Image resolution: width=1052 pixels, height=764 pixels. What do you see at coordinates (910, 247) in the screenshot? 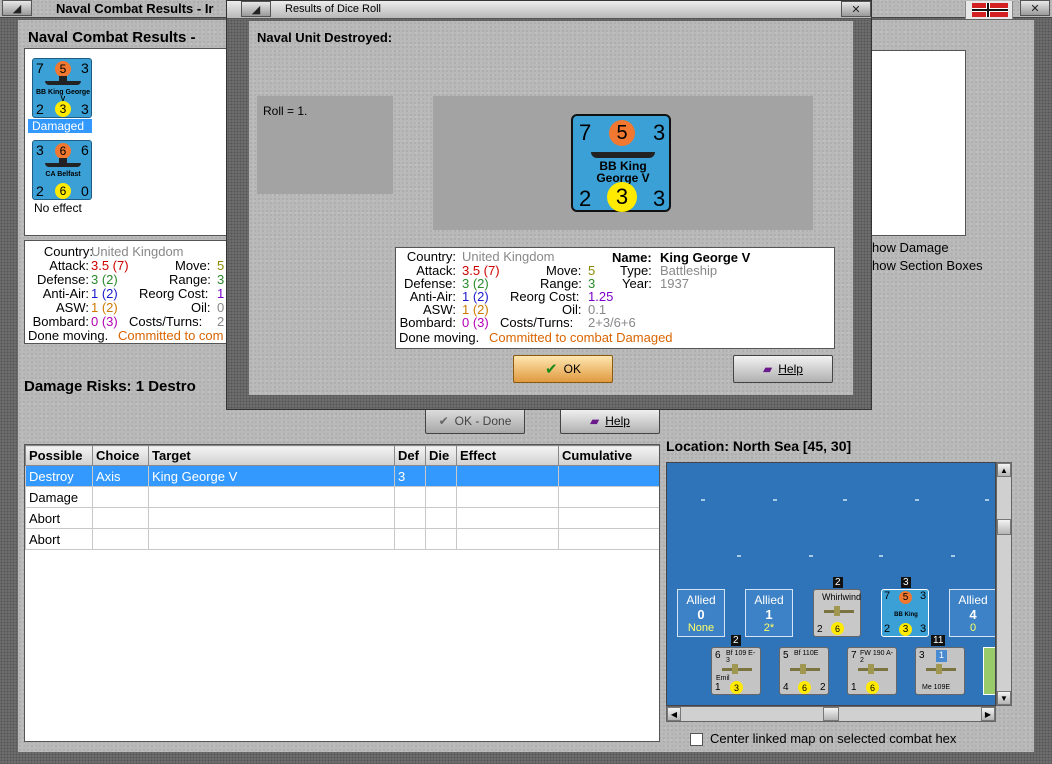
I see `show-damage-option: how Damage` at bounding box center [910, 247].